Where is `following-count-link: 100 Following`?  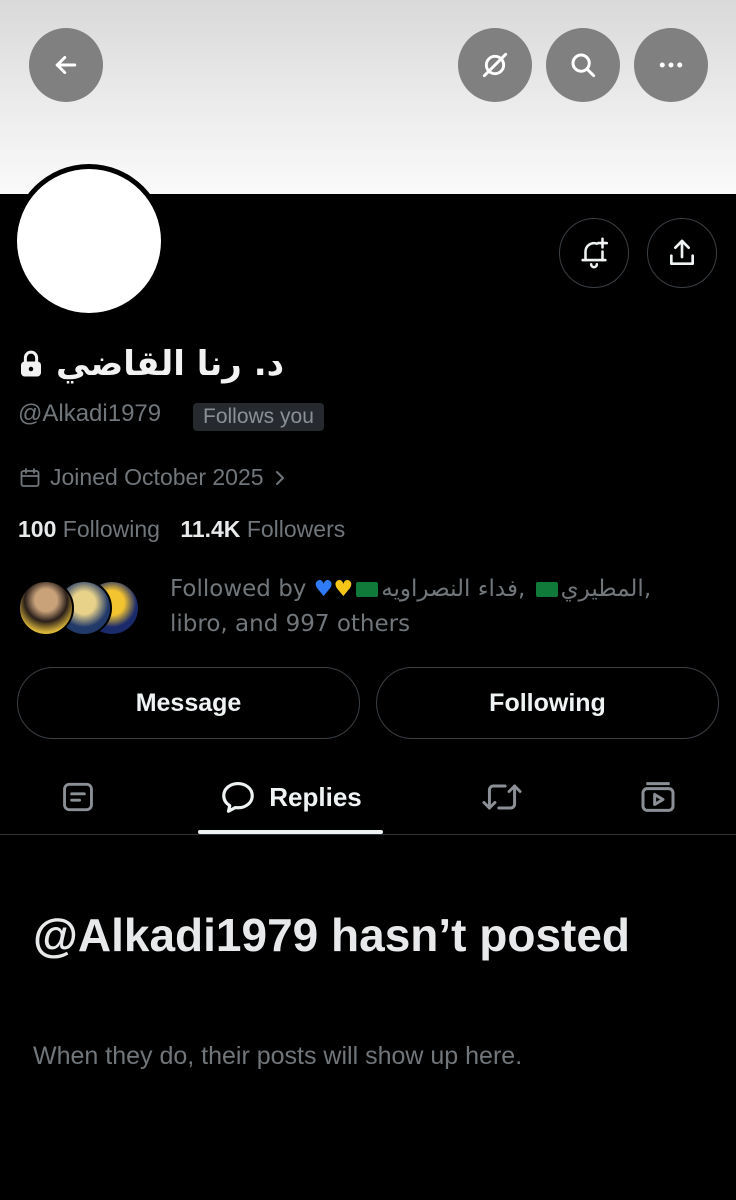
following-count-link: 100 Following is located at coordinates (89, 529).